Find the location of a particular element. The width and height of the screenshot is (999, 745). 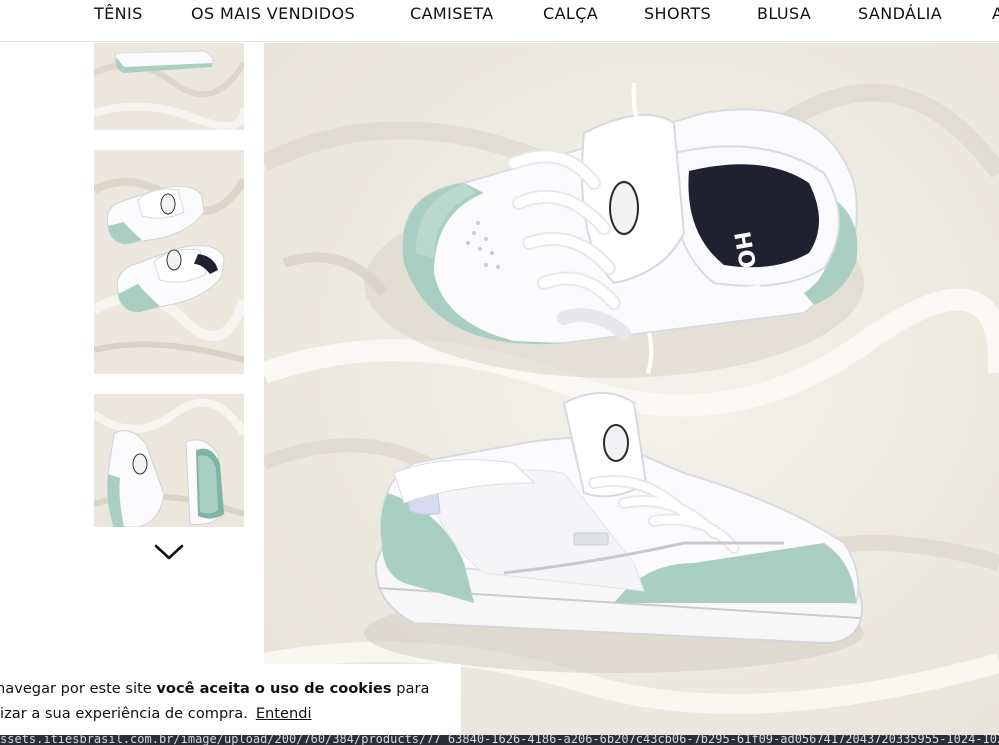

nav-item-mais-vendidos: OS MAIS VENDIDOS is located at coordinates (273, 13).